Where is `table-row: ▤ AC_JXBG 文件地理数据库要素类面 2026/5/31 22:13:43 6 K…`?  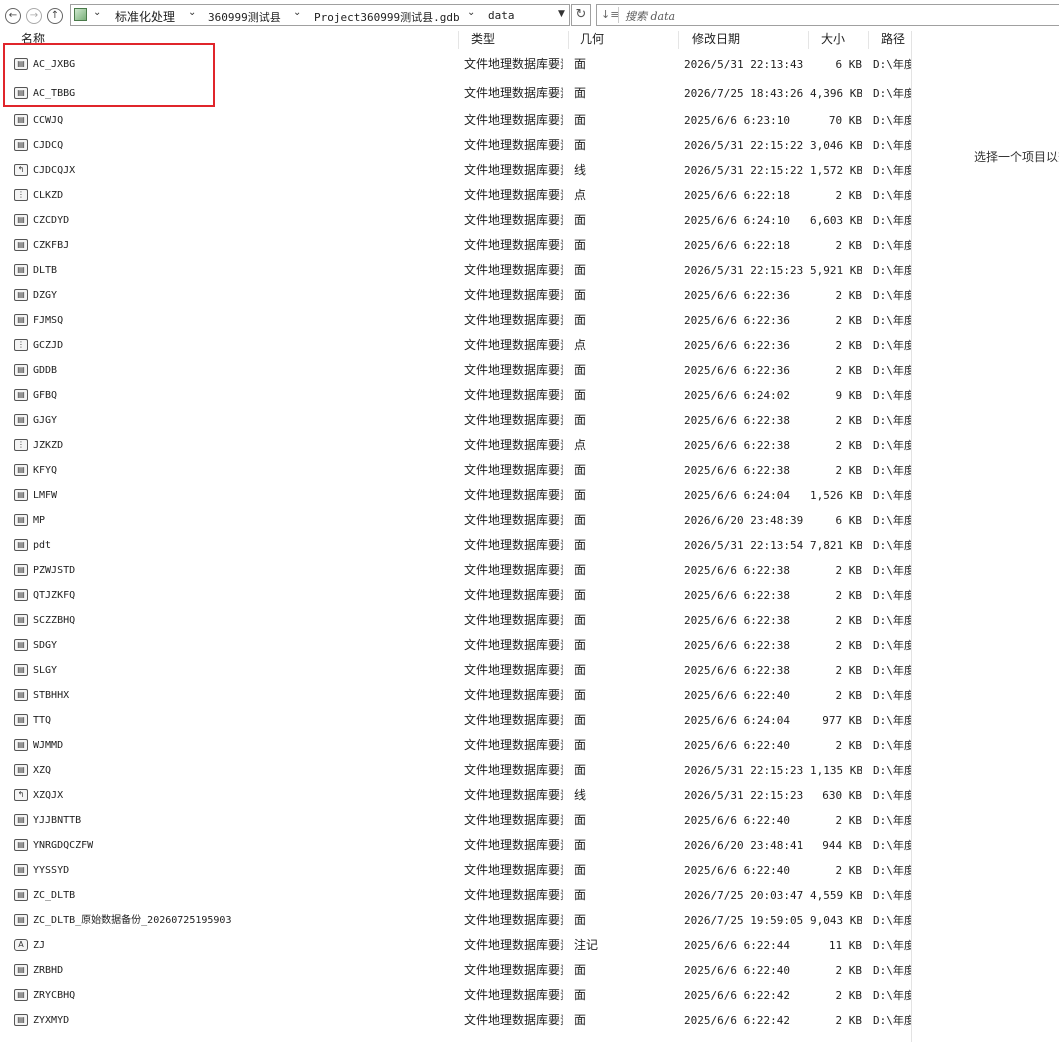
table-row: ▤ AC_JXBG 文件地理数据库要素类面 2026/5/31 22:13:43 6 K… is located at coordinates (455, 64).